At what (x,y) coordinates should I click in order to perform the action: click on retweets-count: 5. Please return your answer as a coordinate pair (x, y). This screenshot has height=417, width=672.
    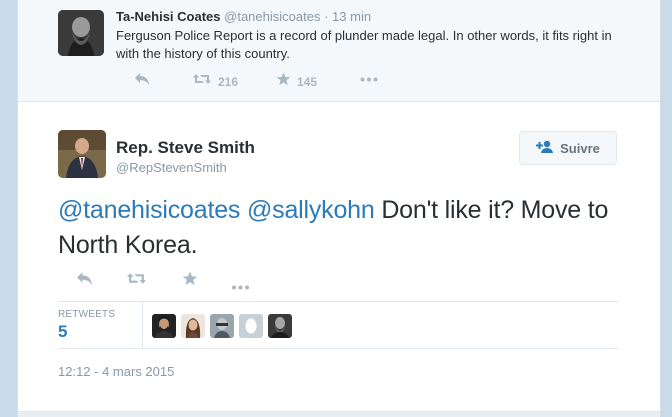
    Looking at the image, I should click on (62, 332).